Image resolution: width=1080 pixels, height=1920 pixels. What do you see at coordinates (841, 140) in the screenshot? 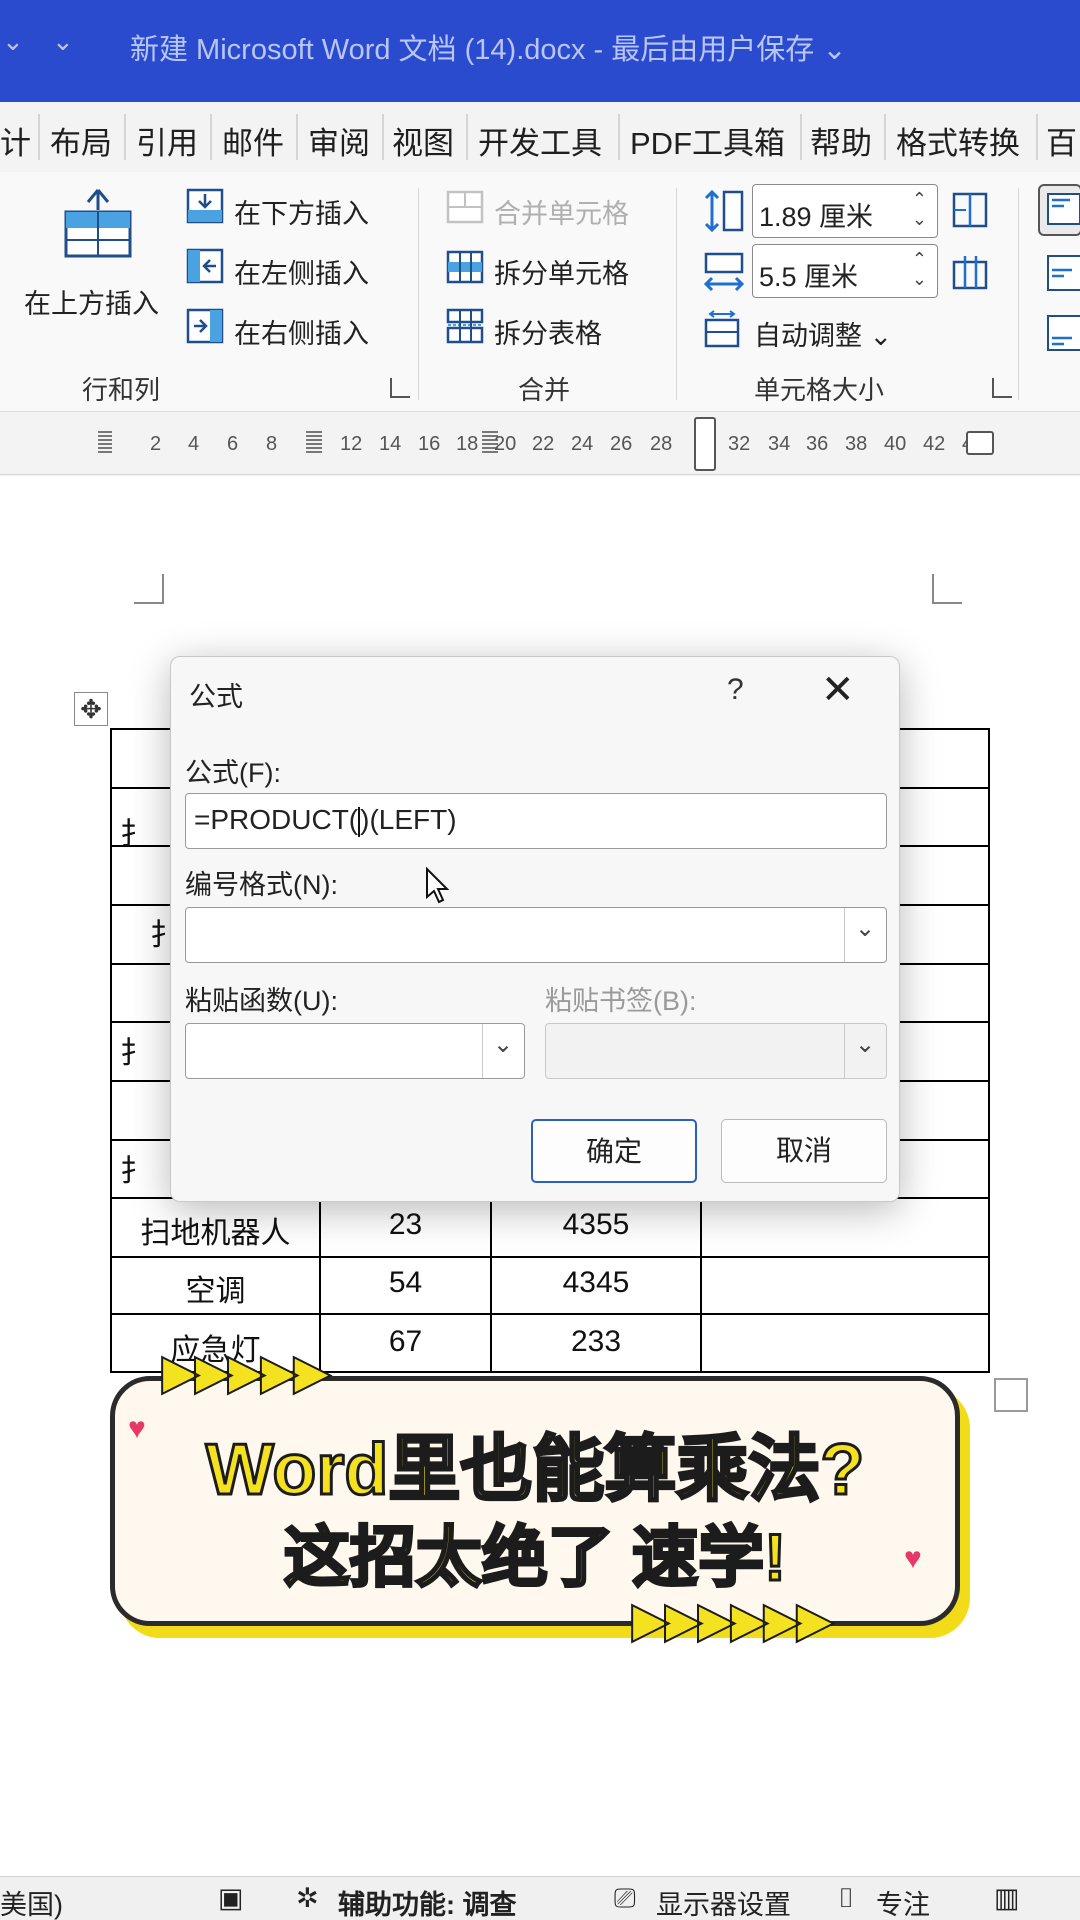
I see `tab-help: 帮助` at bounding box center [841, 140].